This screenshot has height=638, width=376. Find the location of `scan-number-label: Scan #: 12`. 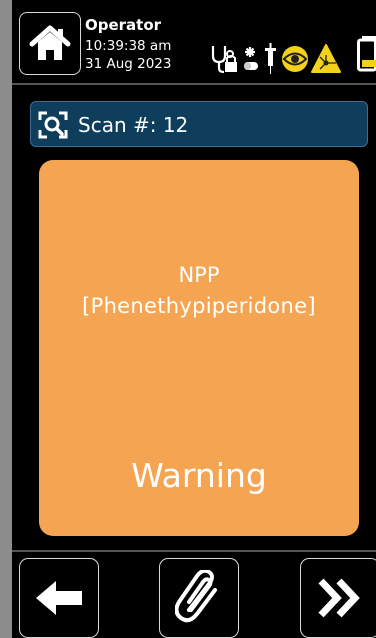

scan-number-label: Scan #: 12 is located at coordinates (133, 125).